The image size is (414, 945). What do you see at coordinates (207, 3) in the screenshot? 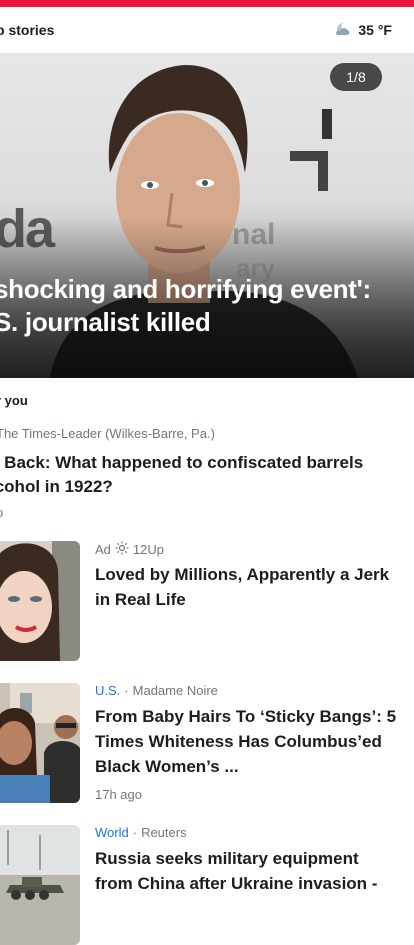
I see `top-accent-bar` at bounding box center [207, 3].